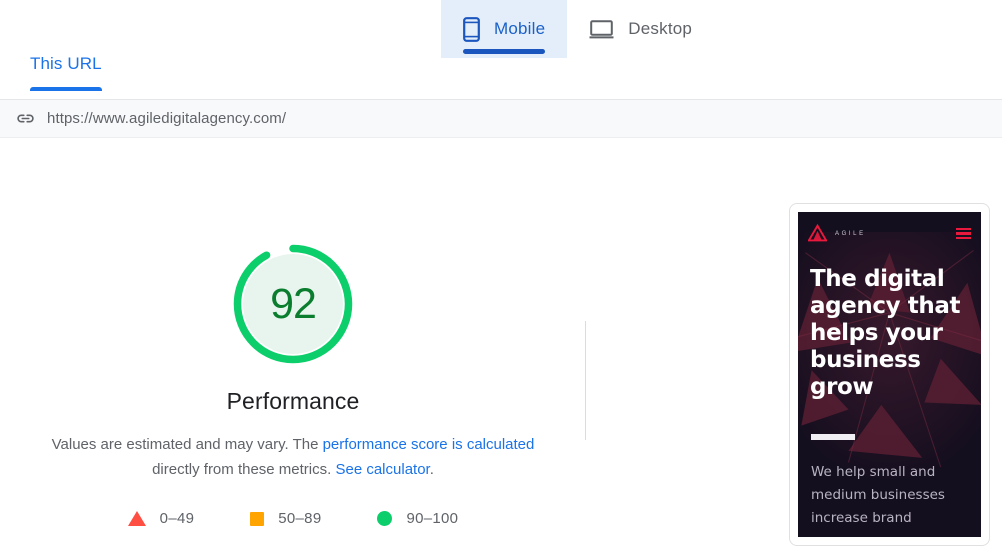  I want to click on legend-label-average: 50–89, so click(300, 518).